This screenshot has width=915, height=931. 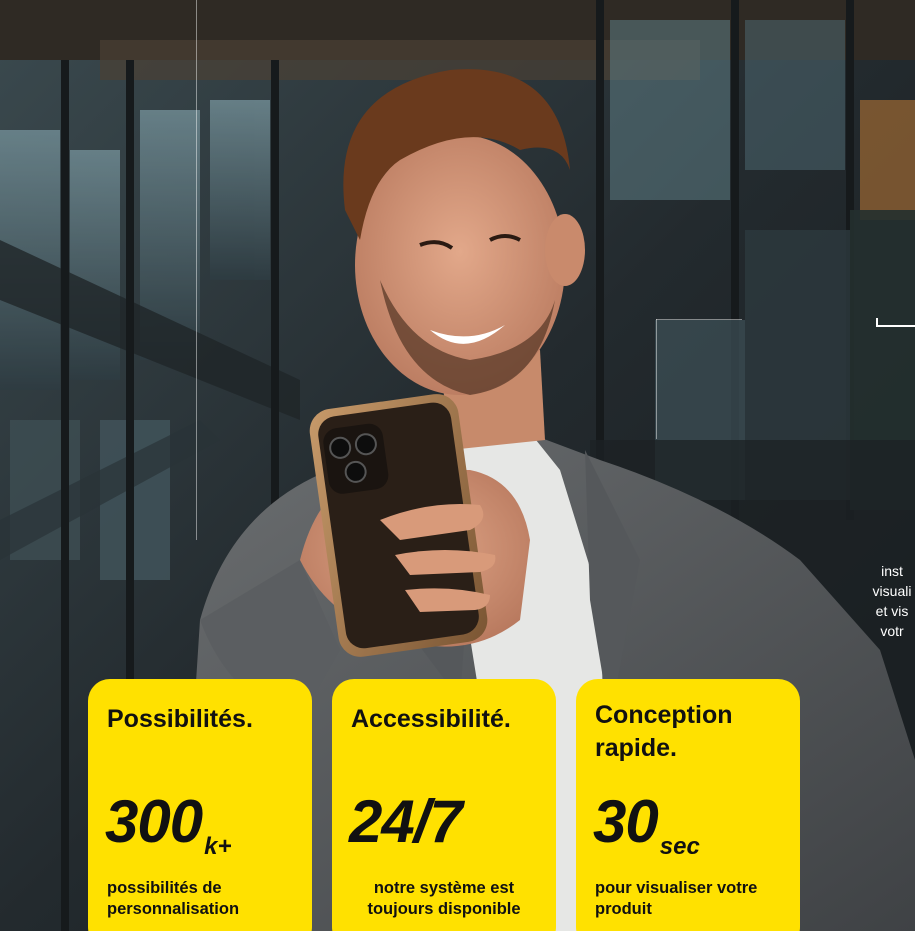 What do you see at coordinates (679, 846) in the screenshot?
I see `stat-unit: sec` at bounding box center [679, 846].